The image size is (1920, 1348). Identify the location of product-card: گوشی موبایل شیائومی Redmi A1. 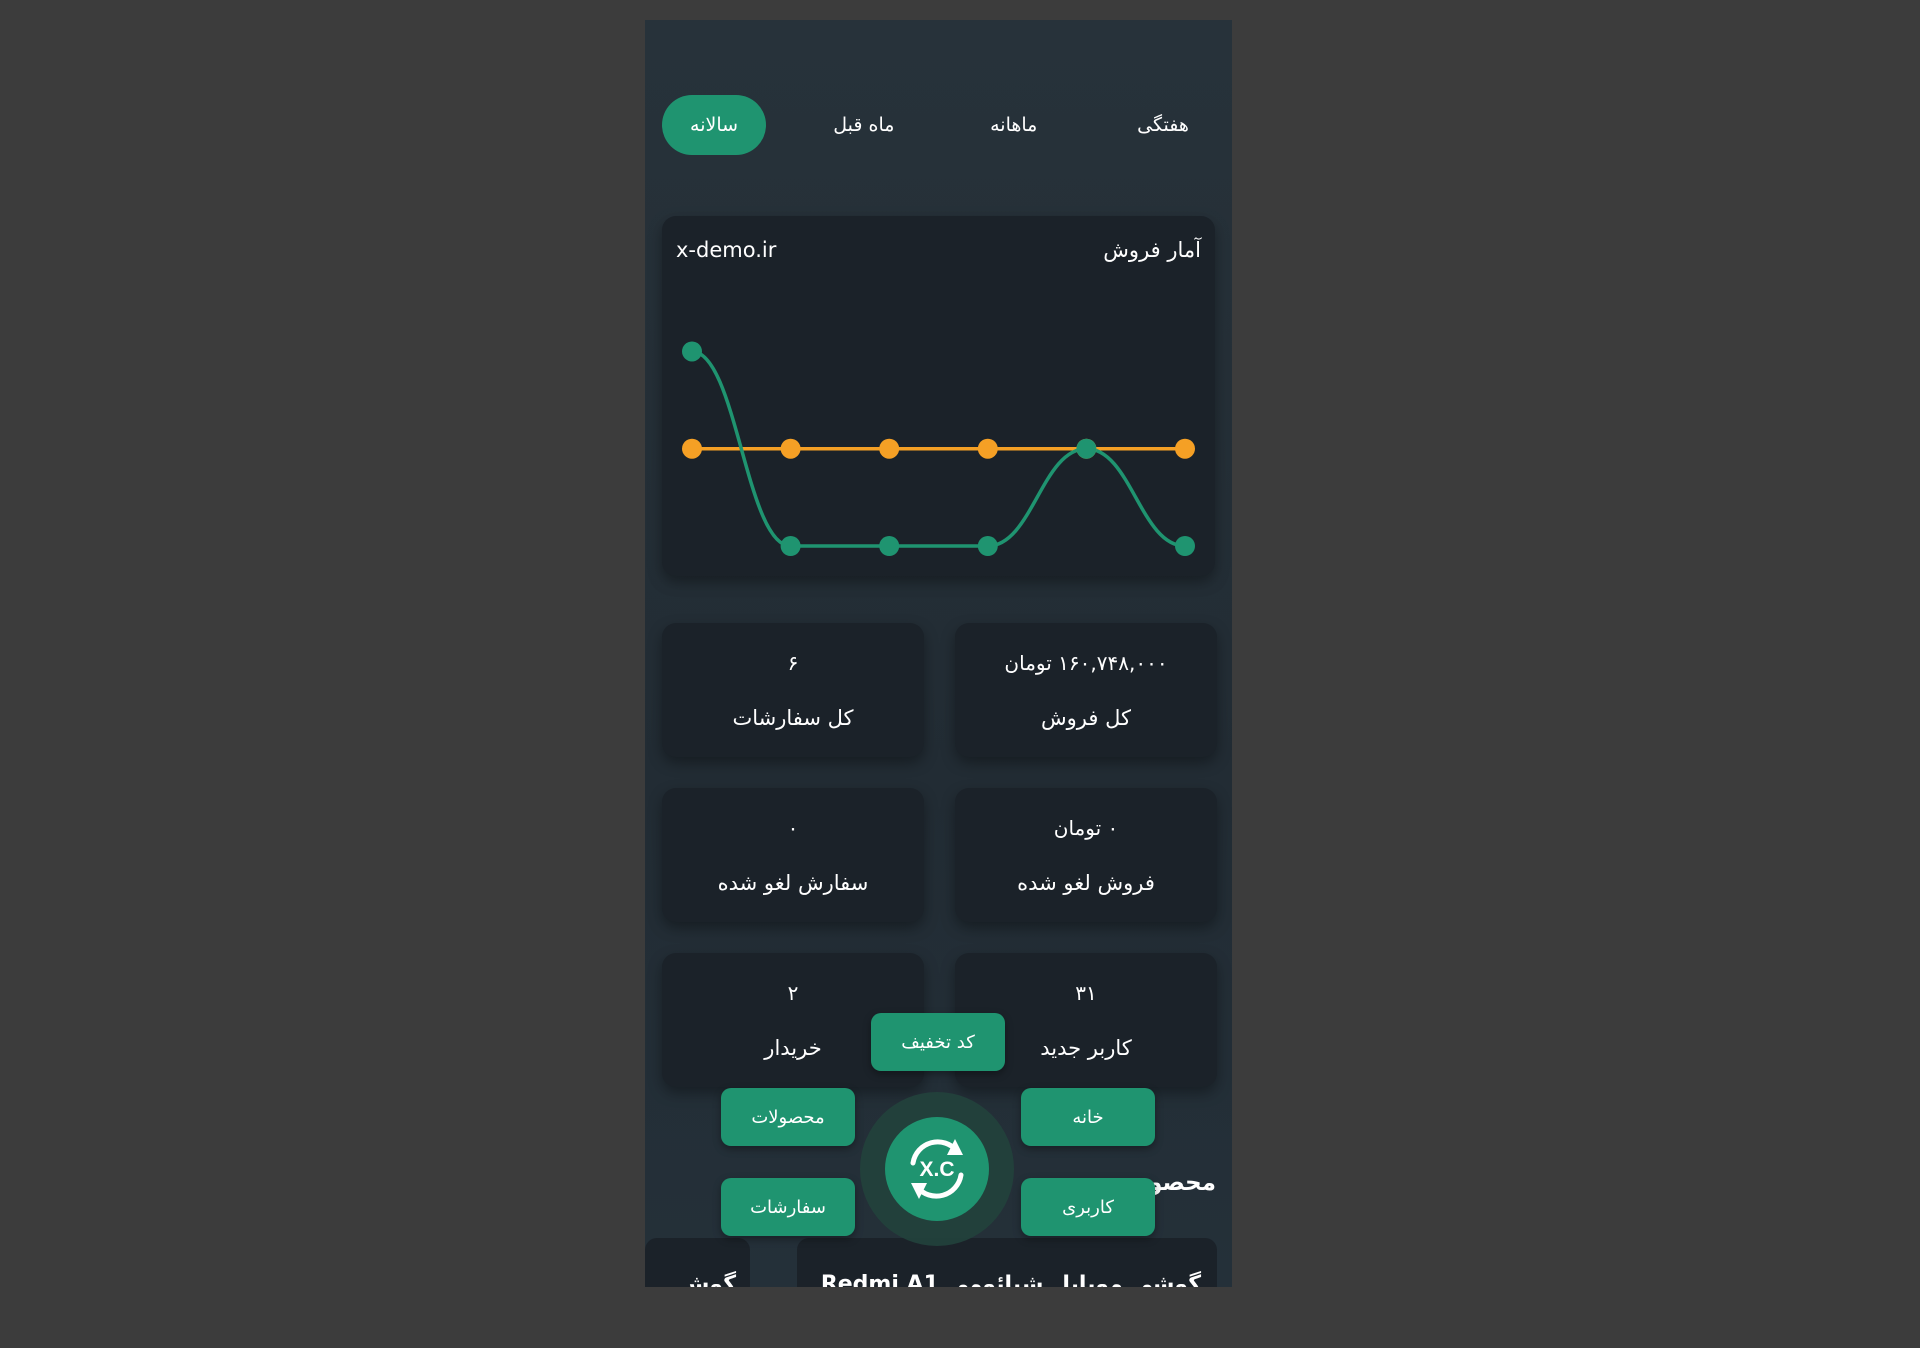
(1007, 1262).